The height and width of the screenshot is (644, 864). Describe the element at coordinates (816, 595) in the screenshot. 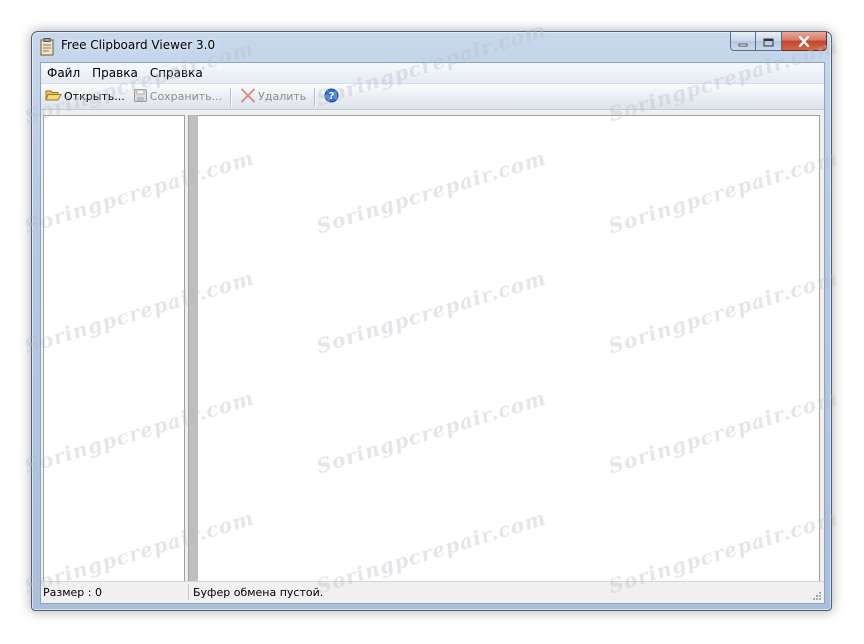

I see `resize-grip-icon` at that location.